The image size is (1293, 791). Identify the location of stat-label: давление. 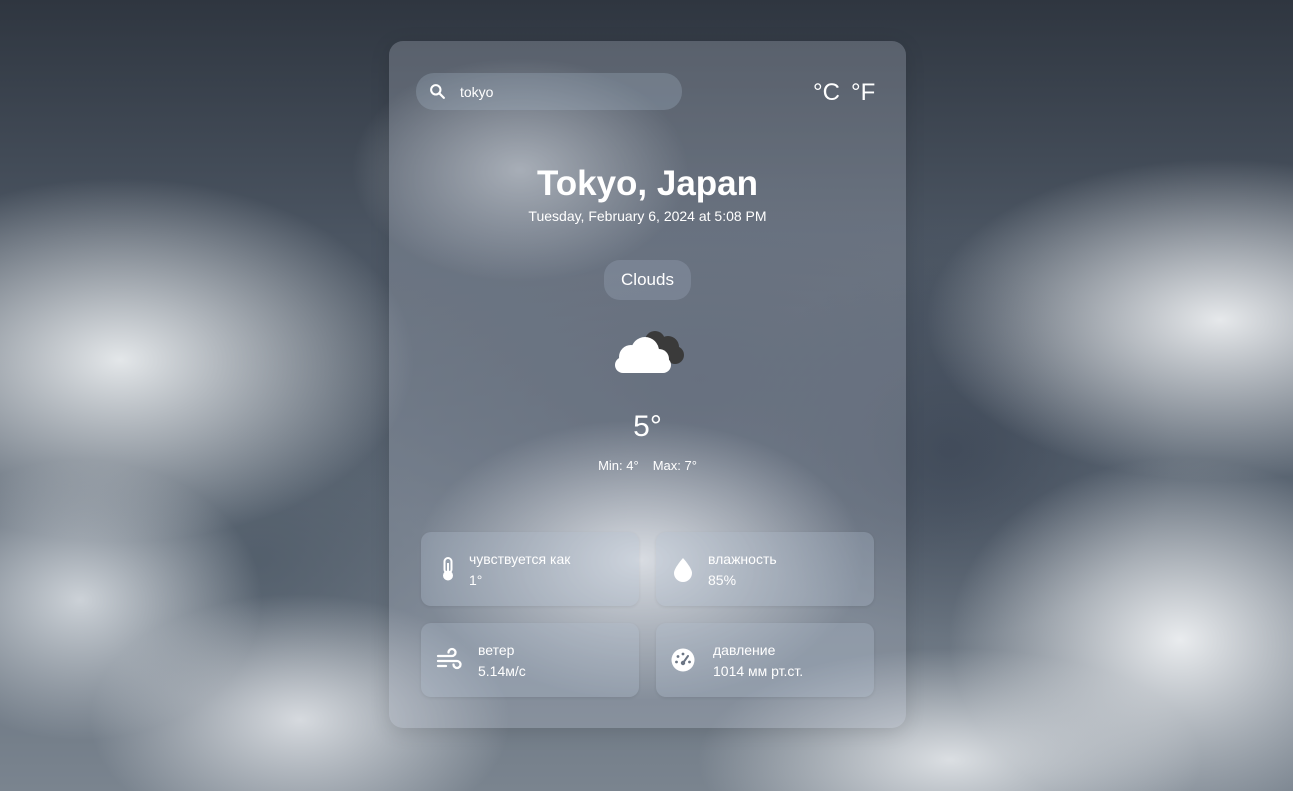
(744, 650).